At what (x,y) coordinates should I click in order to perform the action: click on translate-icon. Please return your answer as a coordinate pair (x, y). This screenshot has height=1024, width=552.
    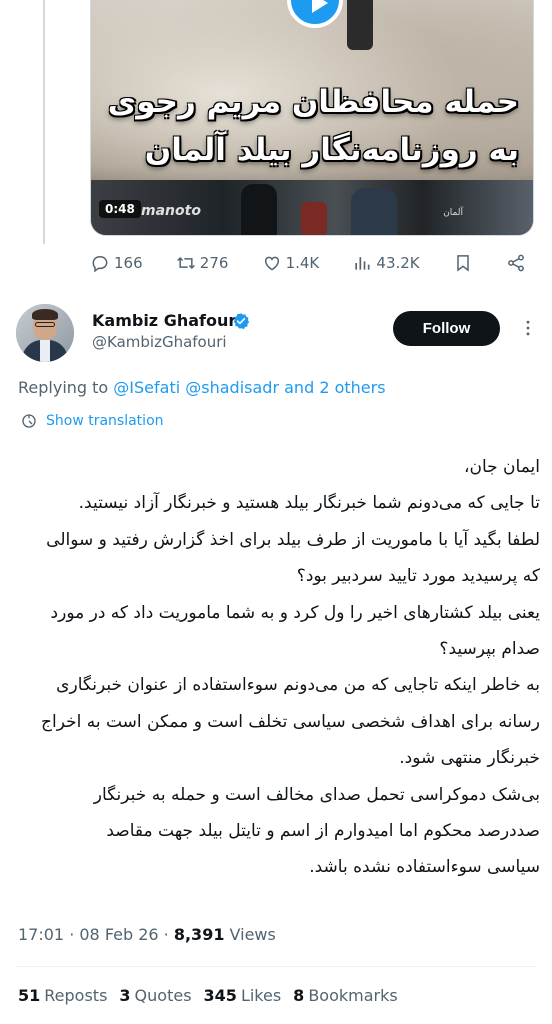
    Looking at the image, I should click on (29, 421).